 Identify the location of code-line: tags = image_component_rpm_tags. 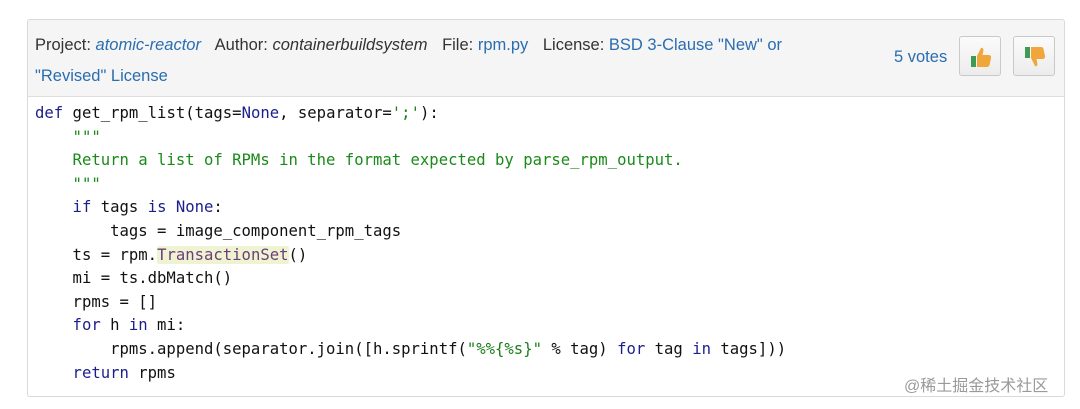
(218, 230).